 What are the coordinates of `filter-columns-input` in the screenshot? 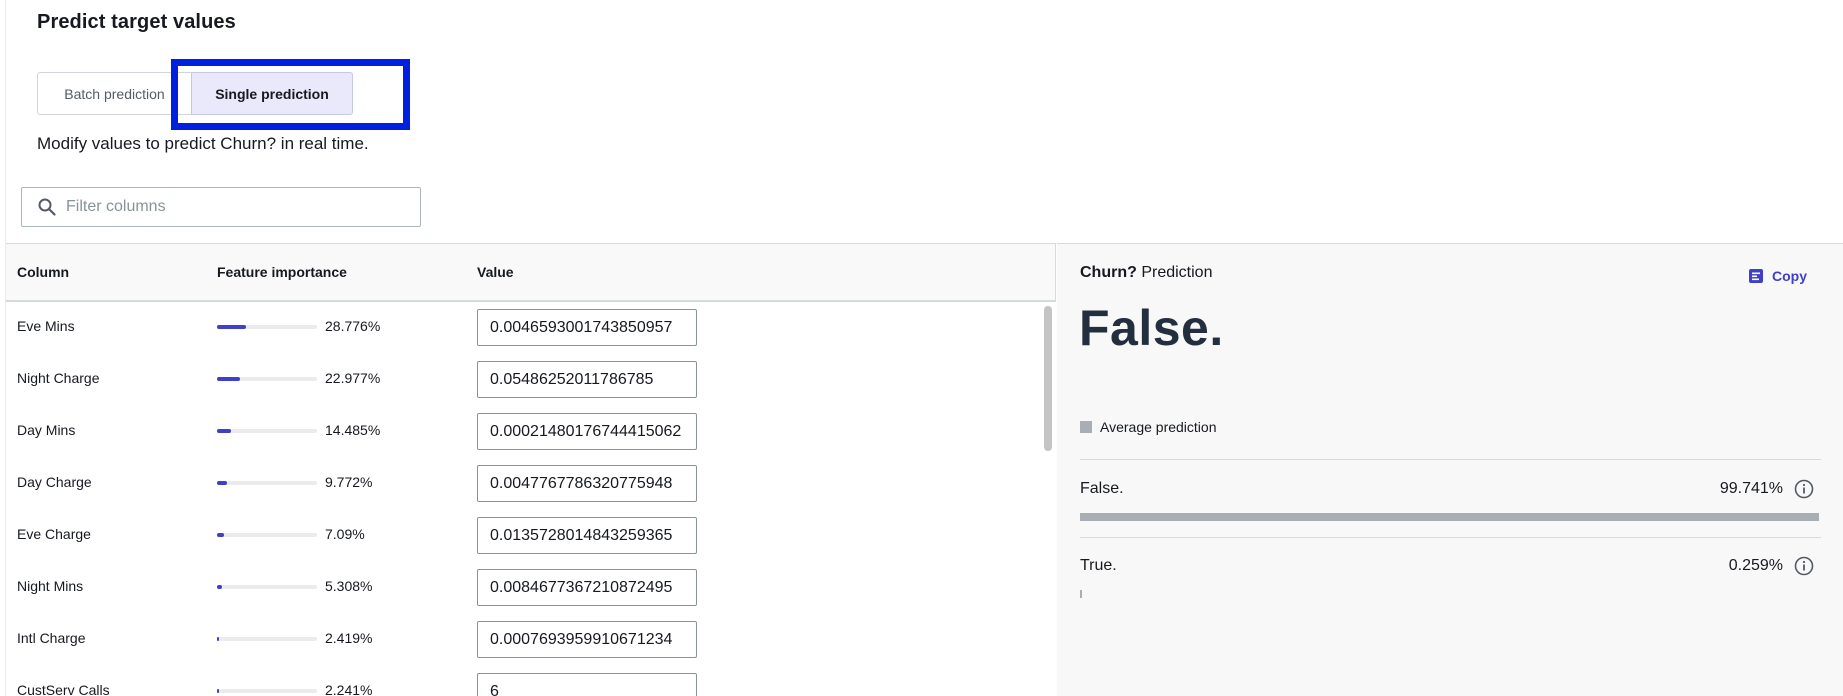 It's located at (226, 207).